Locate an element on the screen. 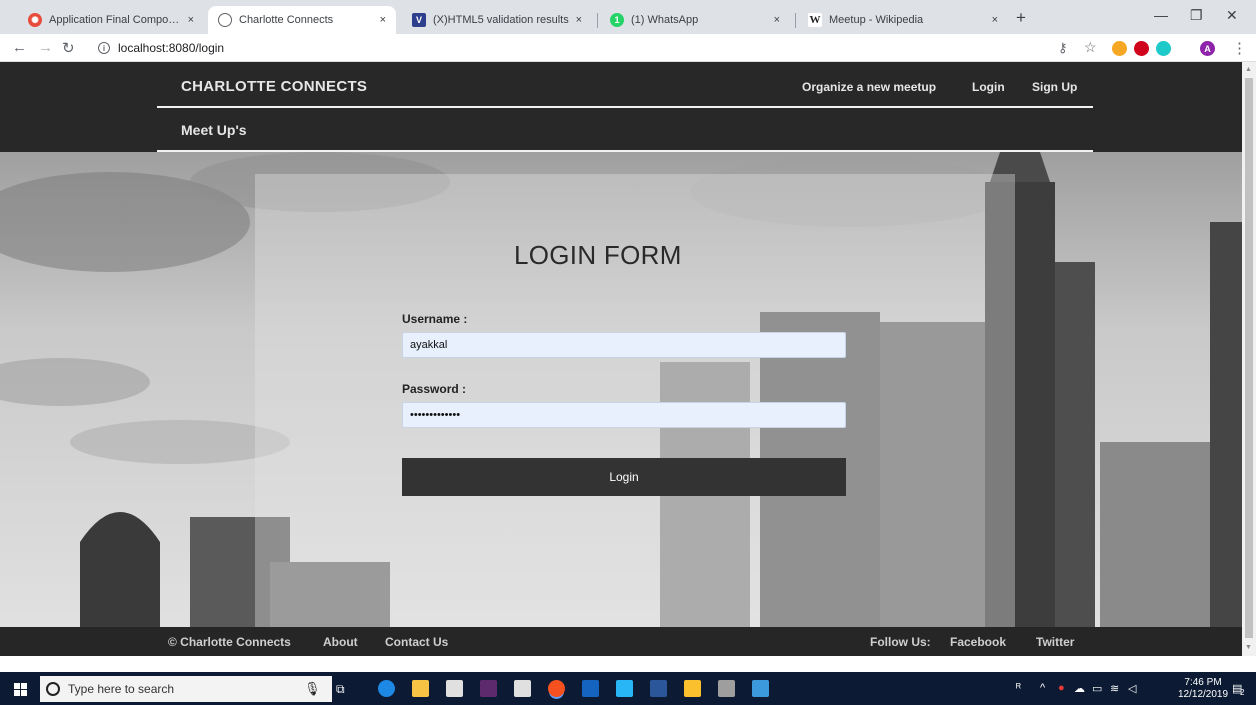  profile-avatar: A is located at coordinates (1207, 48).